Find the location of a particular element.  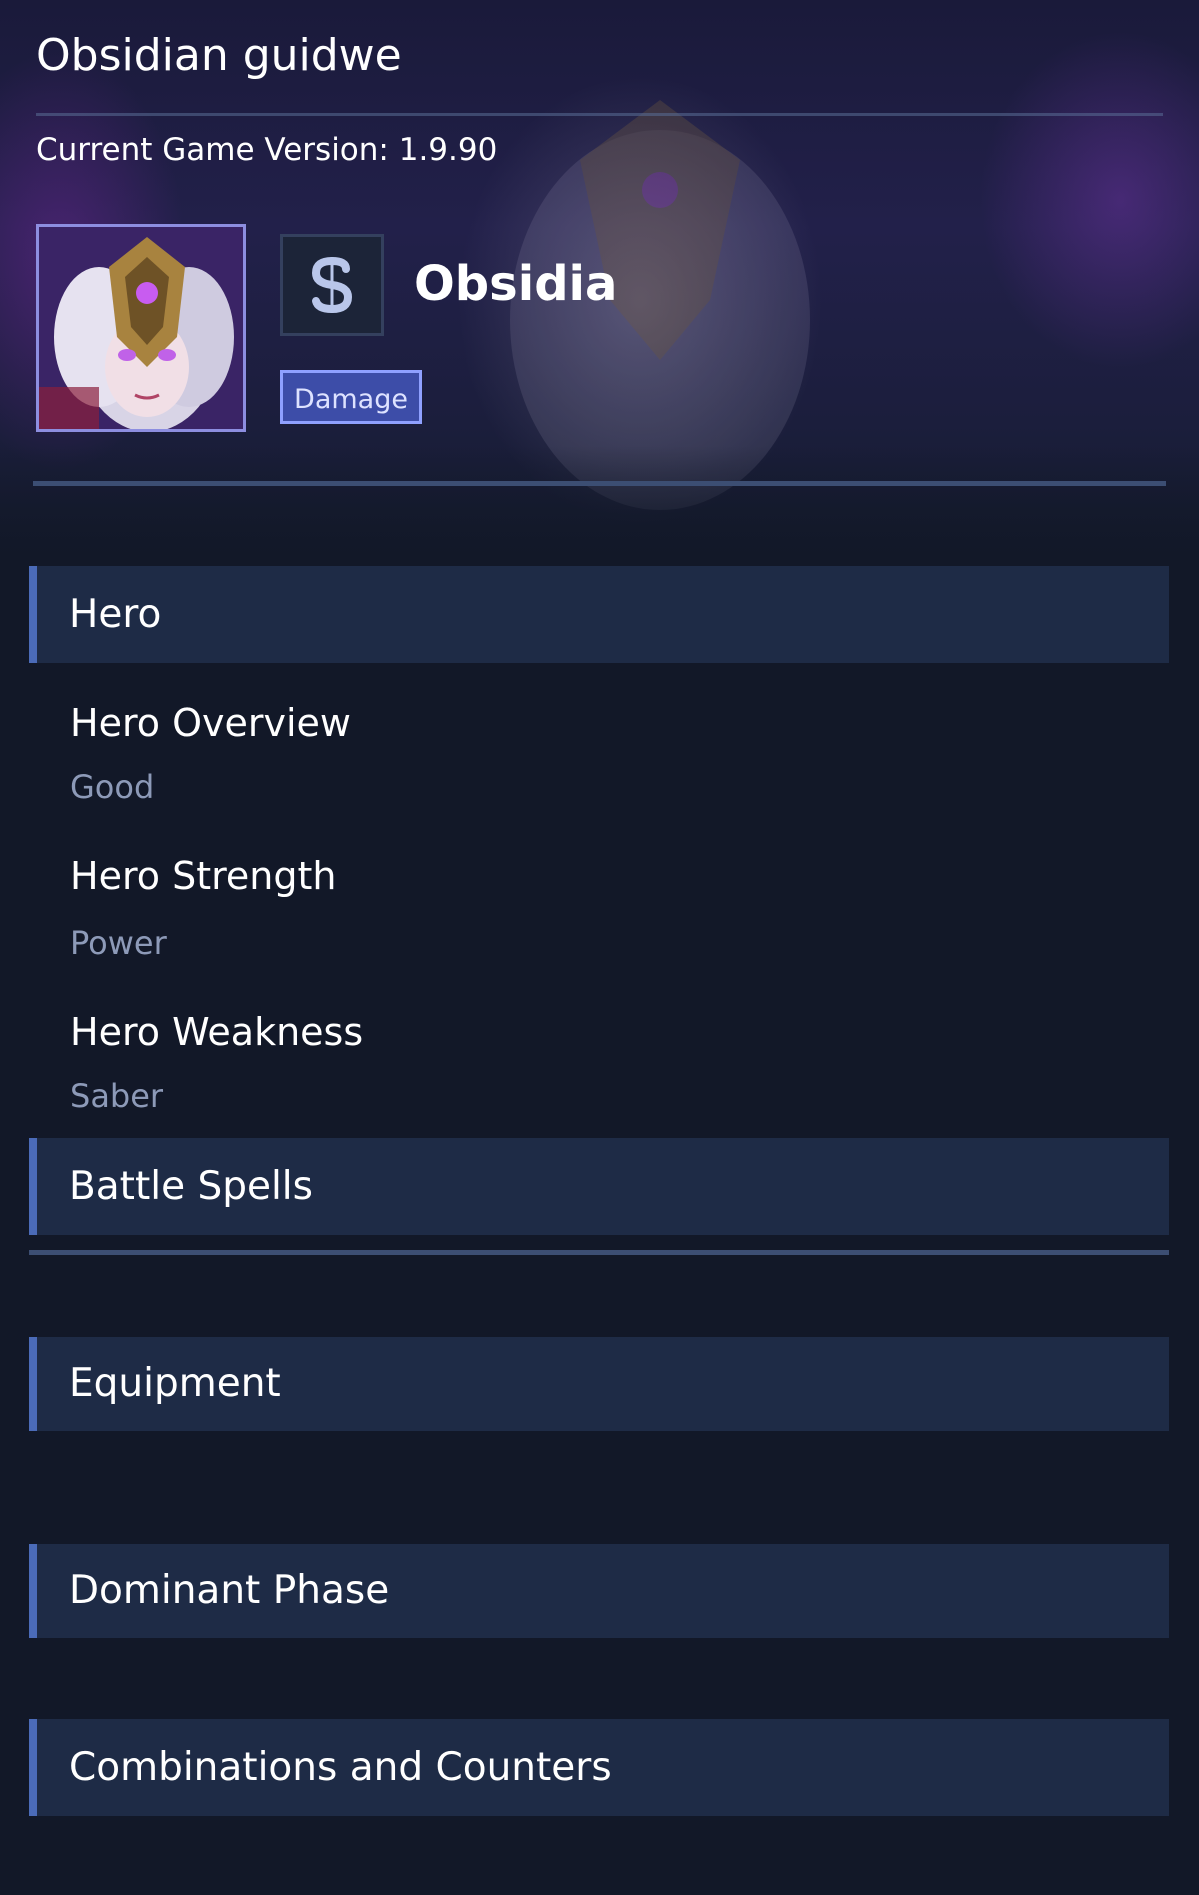

hero-weakness-title: Hero Weakness is located at coordinates (217, 1032).